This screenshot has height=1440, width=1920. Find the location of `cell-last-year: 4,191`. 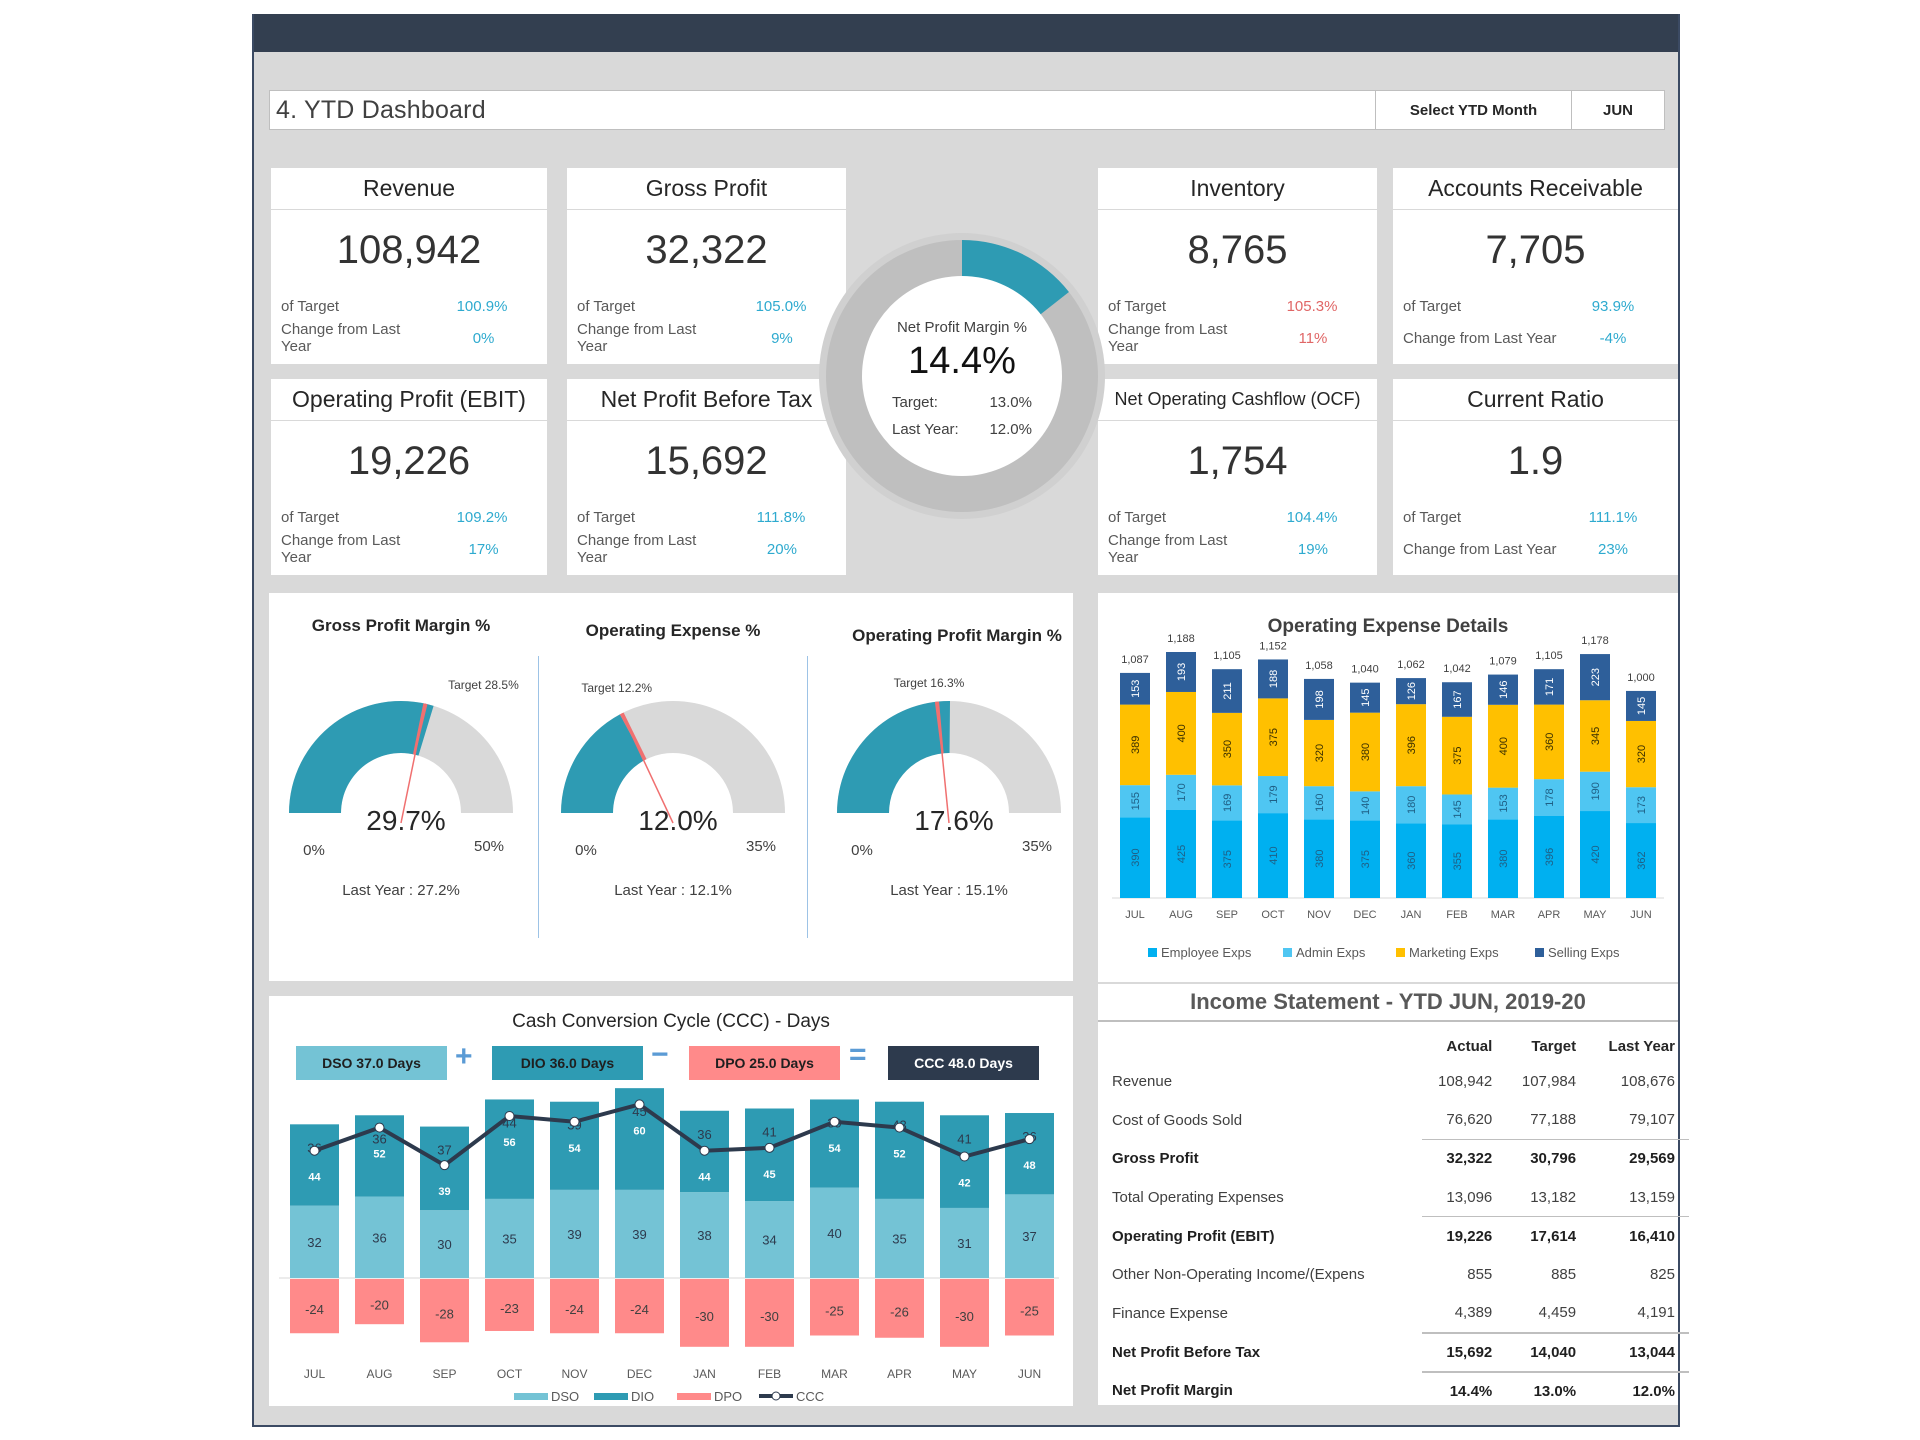

cell-last-year: 4,191 is located at coordinates (1656, 1313).